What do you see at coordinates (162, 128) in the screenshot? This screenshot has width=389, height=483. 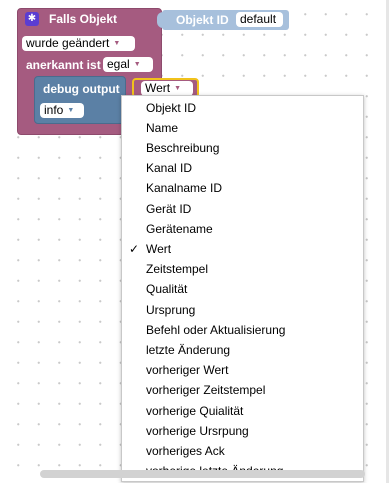 I see `menu-item-name: Name` at bounding box center [162, 128].